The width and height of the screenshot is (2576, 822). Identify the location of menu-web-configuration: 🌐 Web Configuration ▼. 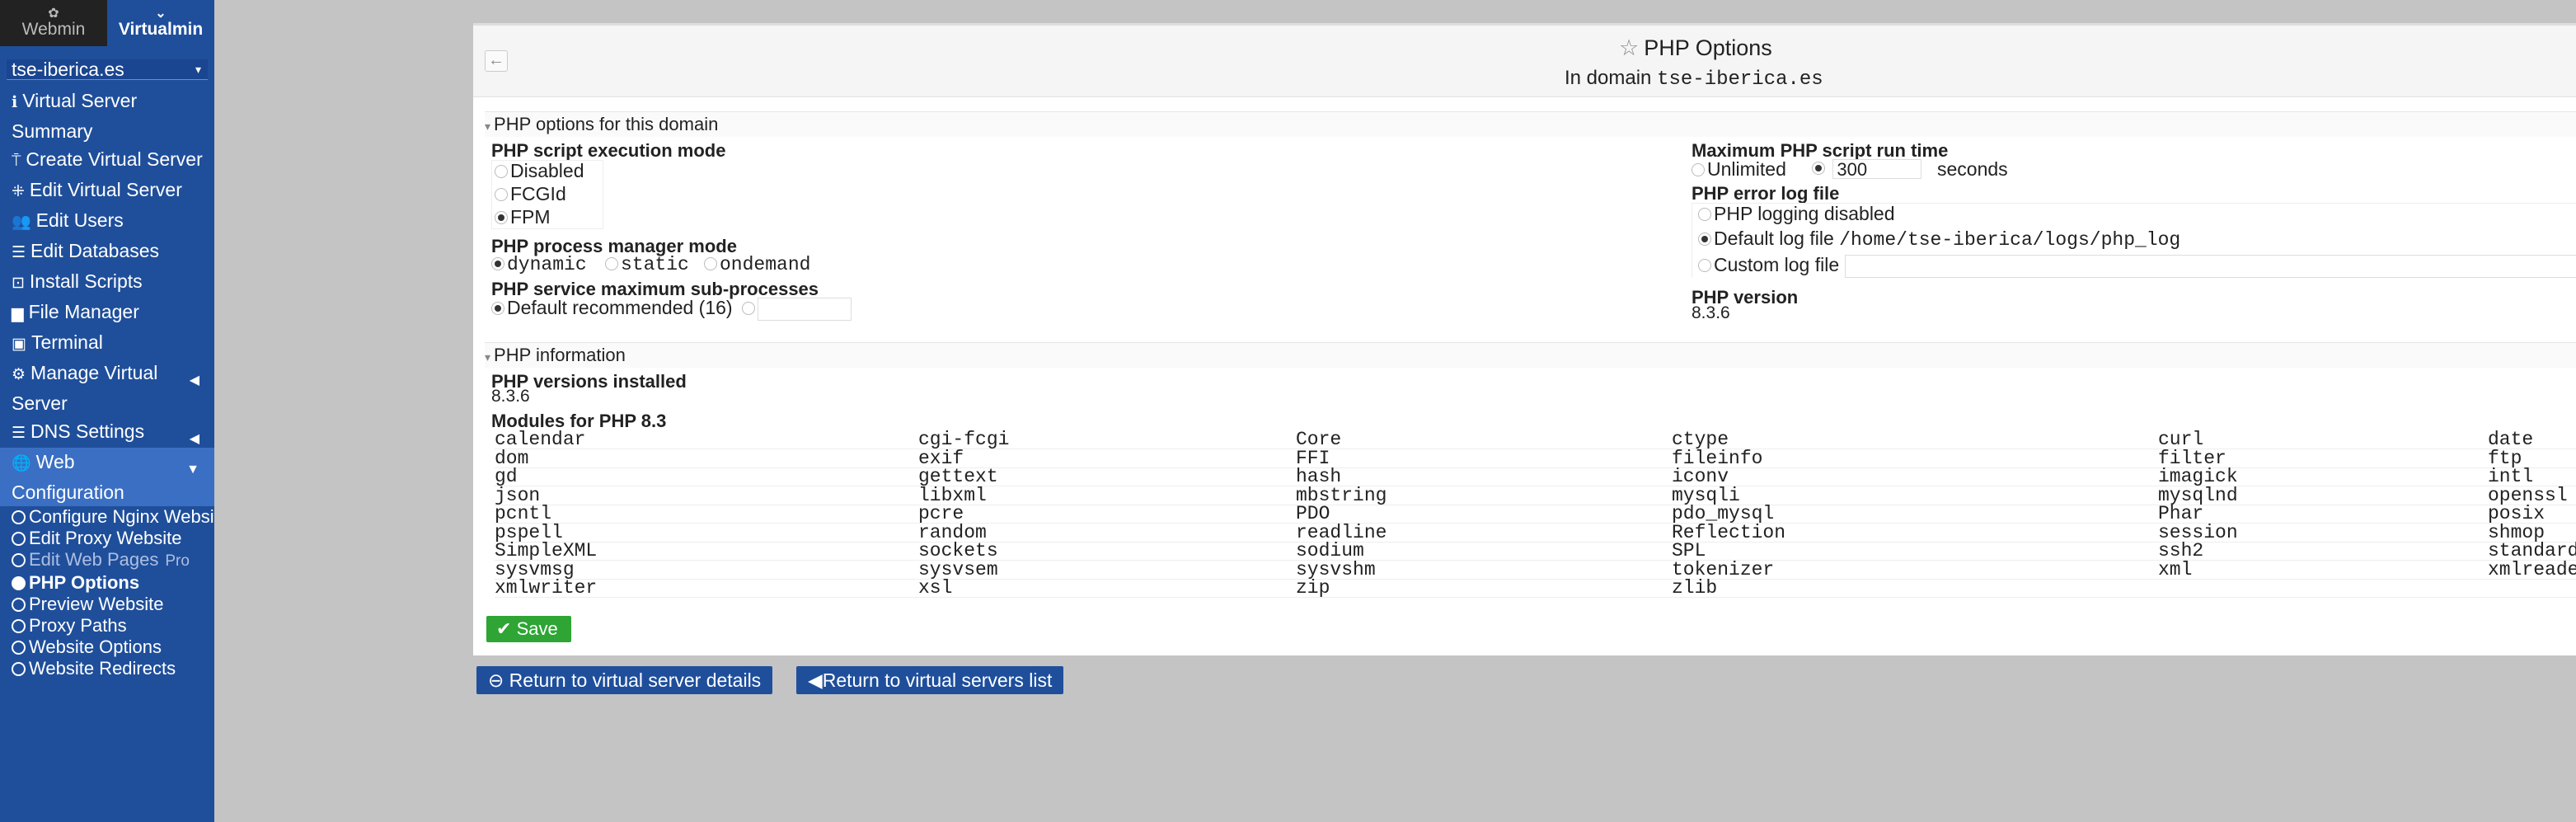
(107, 477).